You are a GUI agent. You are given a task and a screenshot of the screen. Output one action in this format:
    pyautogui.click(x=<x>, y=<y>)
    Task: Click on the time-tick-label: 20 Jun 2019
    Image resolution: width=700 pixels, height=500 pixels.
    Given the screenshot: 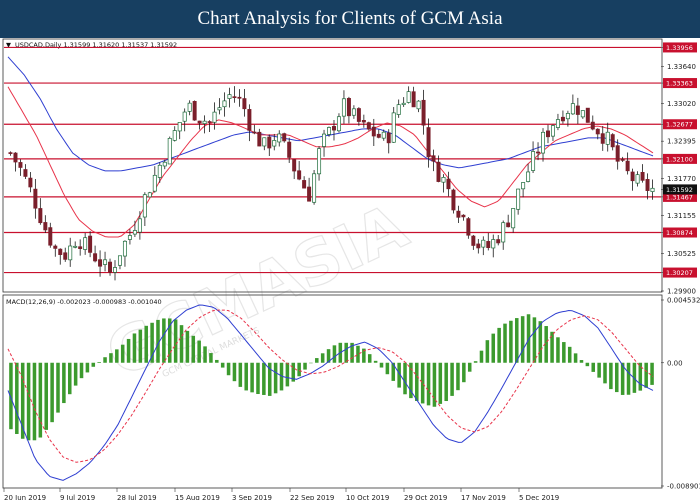 What is the action you would take?
    pyautogui.click(x=25, y=497)
    